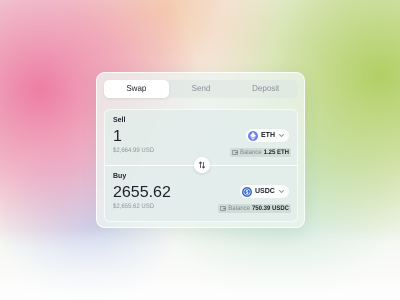  I want to click on sell-usd-value: $2,664.99 USD, so click(134, 151).